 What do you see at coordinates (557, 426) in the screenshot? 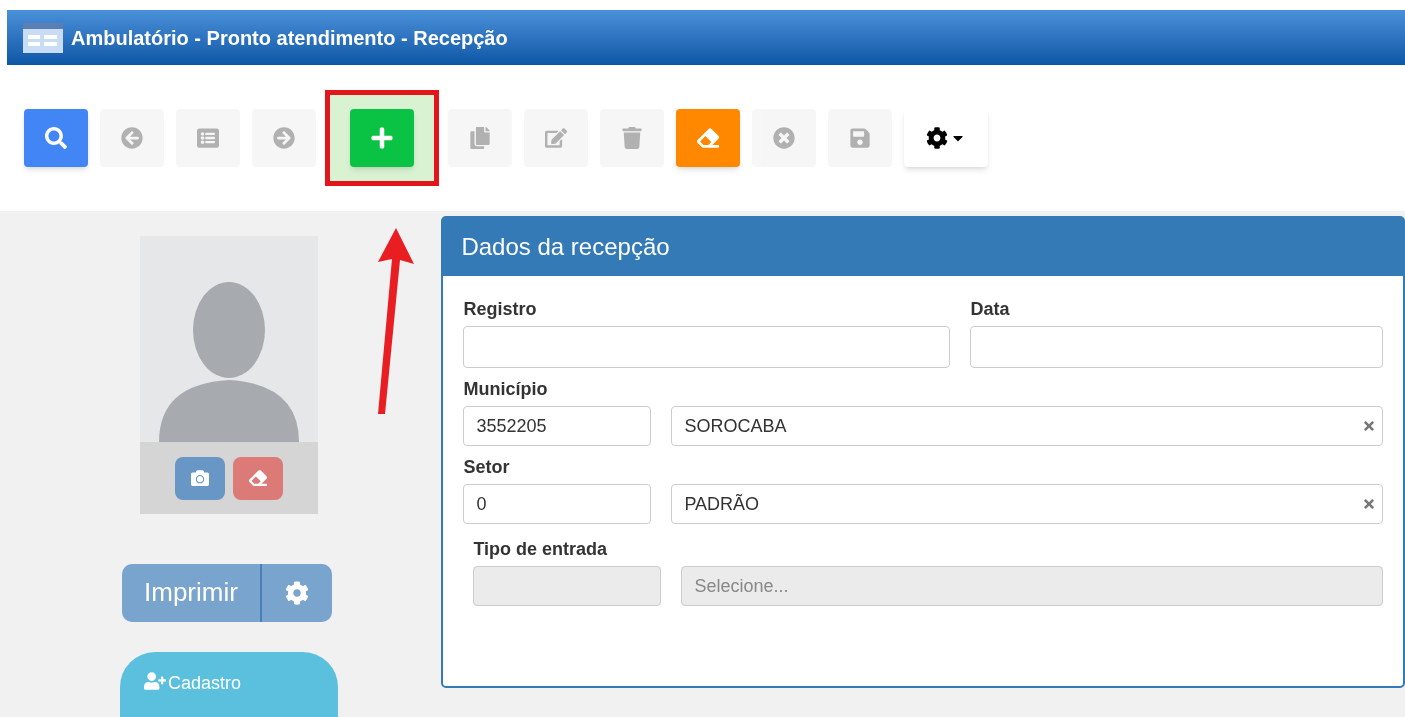
I see `code-field: 3552205` at bounding box center [557, 426].